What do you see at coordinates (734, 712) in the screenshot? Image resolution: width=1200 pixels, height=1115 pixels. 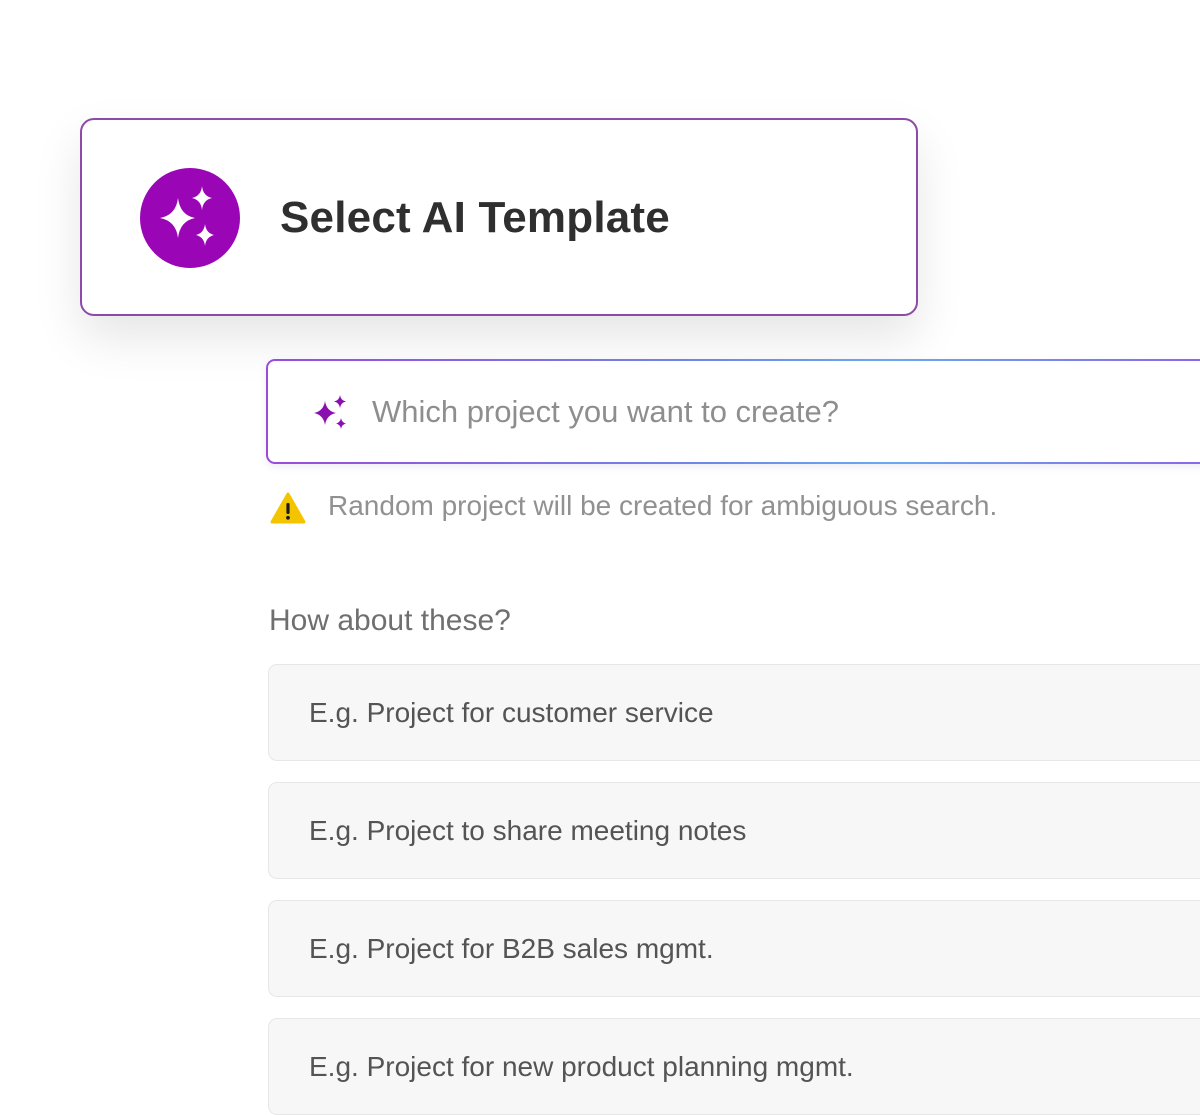 I see `suggestion-item: E.g. Project for customer service` at bounding box center [734, 712].